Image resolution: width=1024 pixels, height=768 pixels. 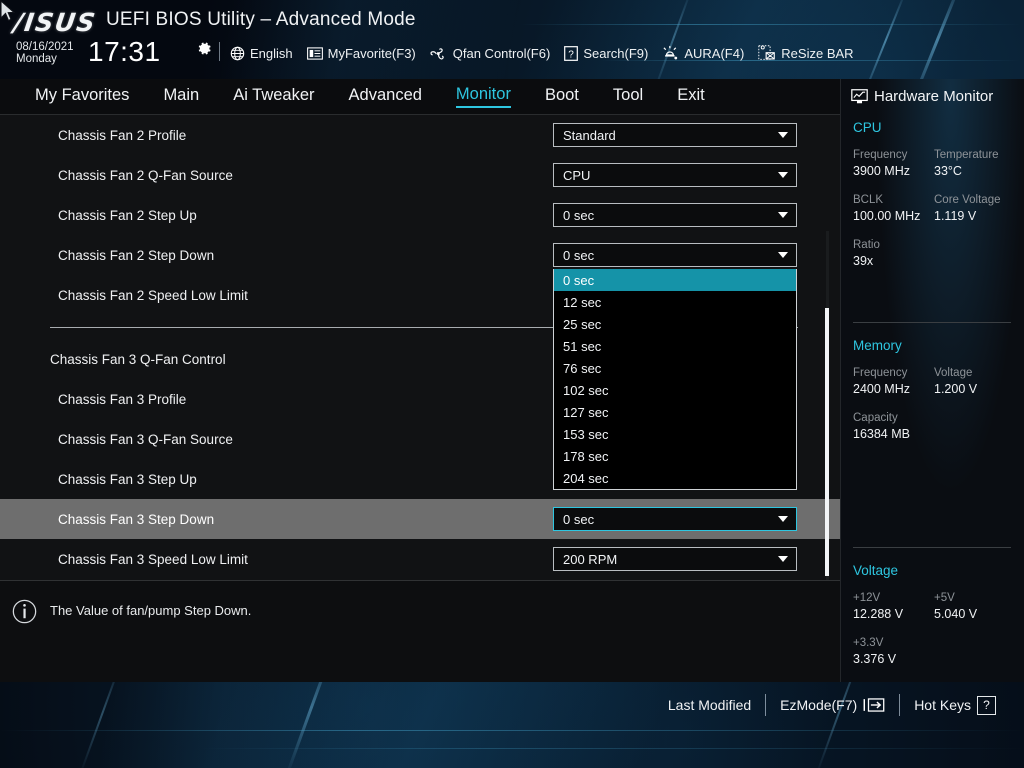 What do you see at coordinates (420, 135) in the screenshot?
I see `setting-row: Chassis Fan 2 Profile Standard` at bounding box center [420, 135].